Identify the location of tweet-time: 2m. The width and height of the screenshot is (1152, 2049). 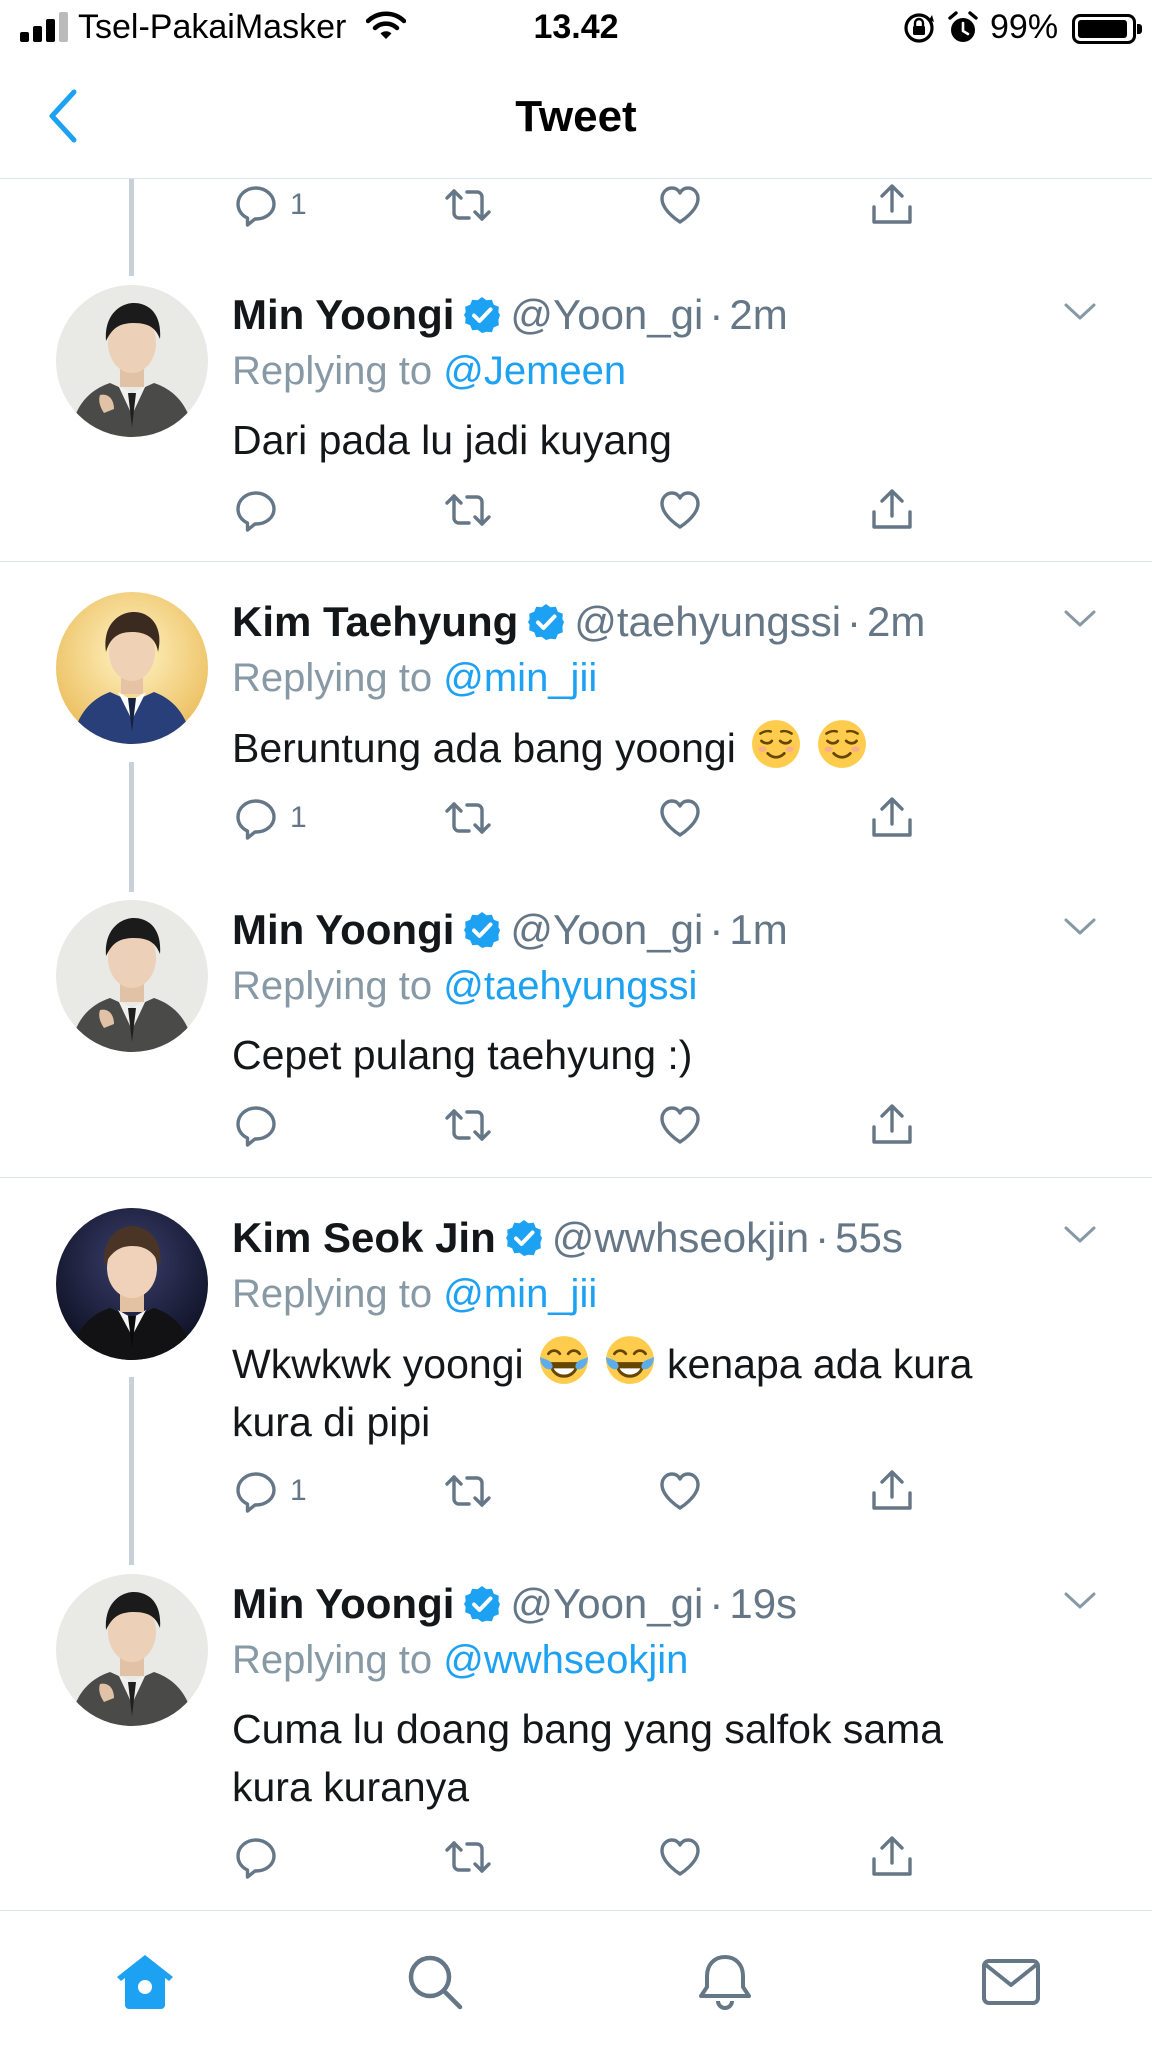
(896, 621).